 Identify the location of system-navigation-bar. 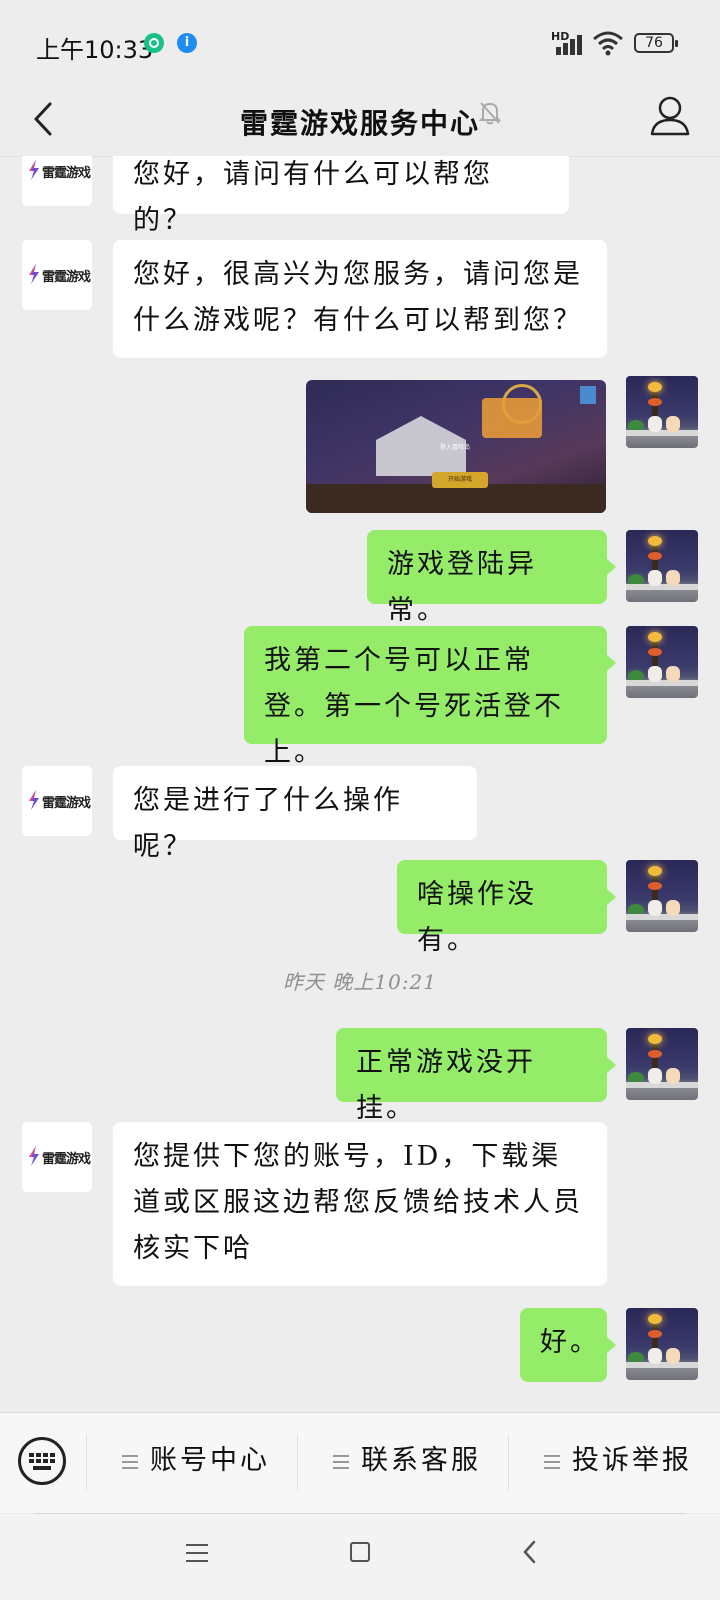
(360, 1557).